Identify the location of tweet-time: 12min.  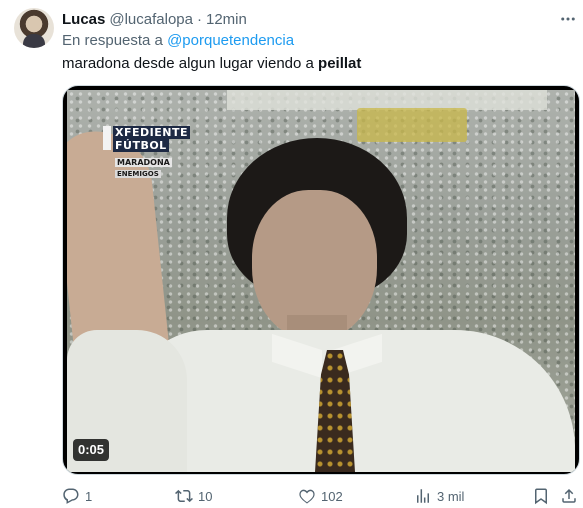
(226, 19).